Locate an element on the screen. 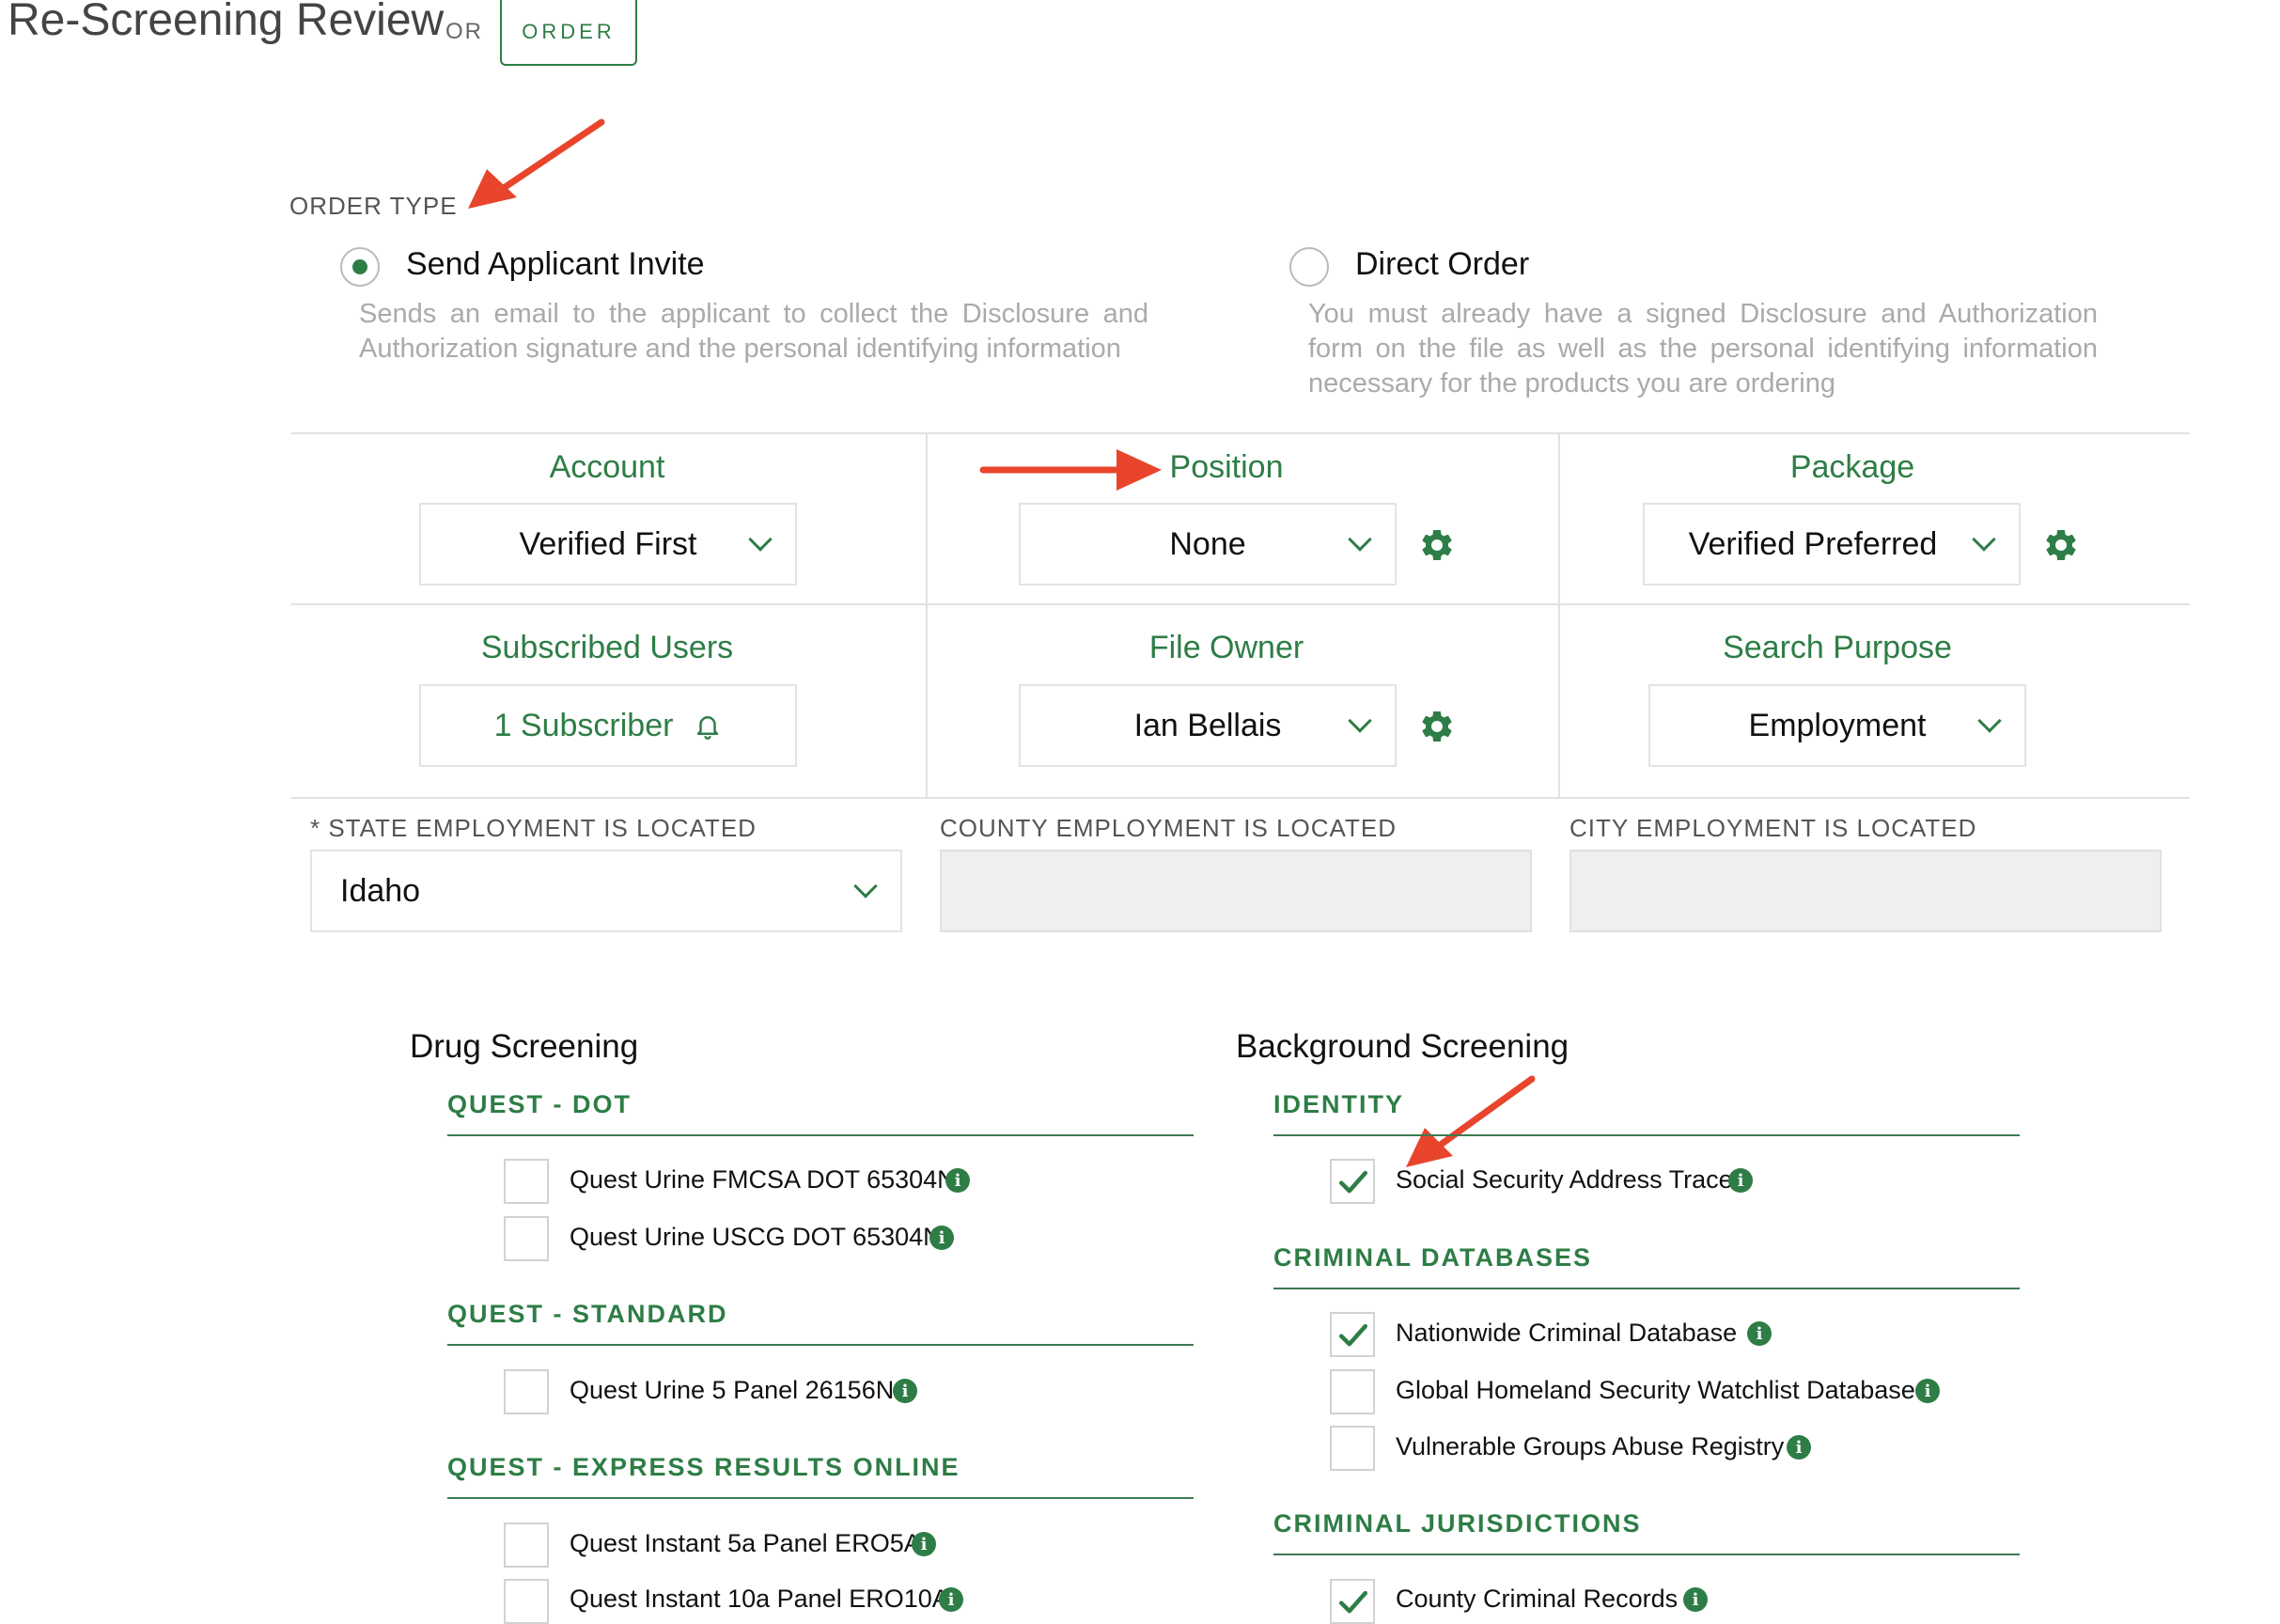 This screenshot has width=2280, height=1624. package-gear-icon is located at coordinates (2061, 545).